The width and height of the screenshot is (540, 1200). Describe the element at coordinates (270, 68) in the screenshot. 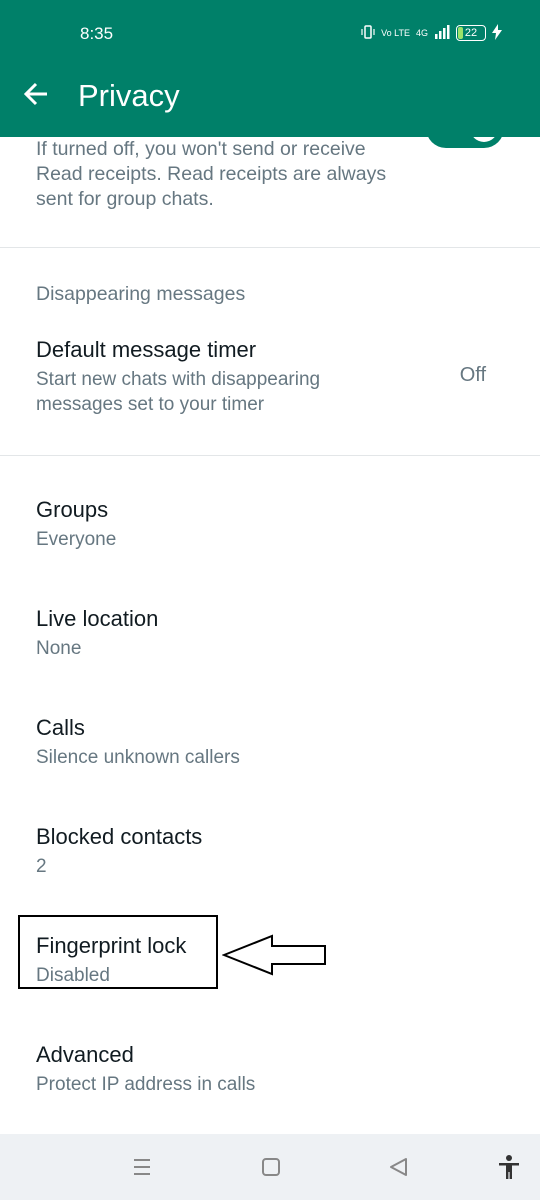

I see `app-bar: 8:35 Vo LTE 4G 22 Privacy` at that location.